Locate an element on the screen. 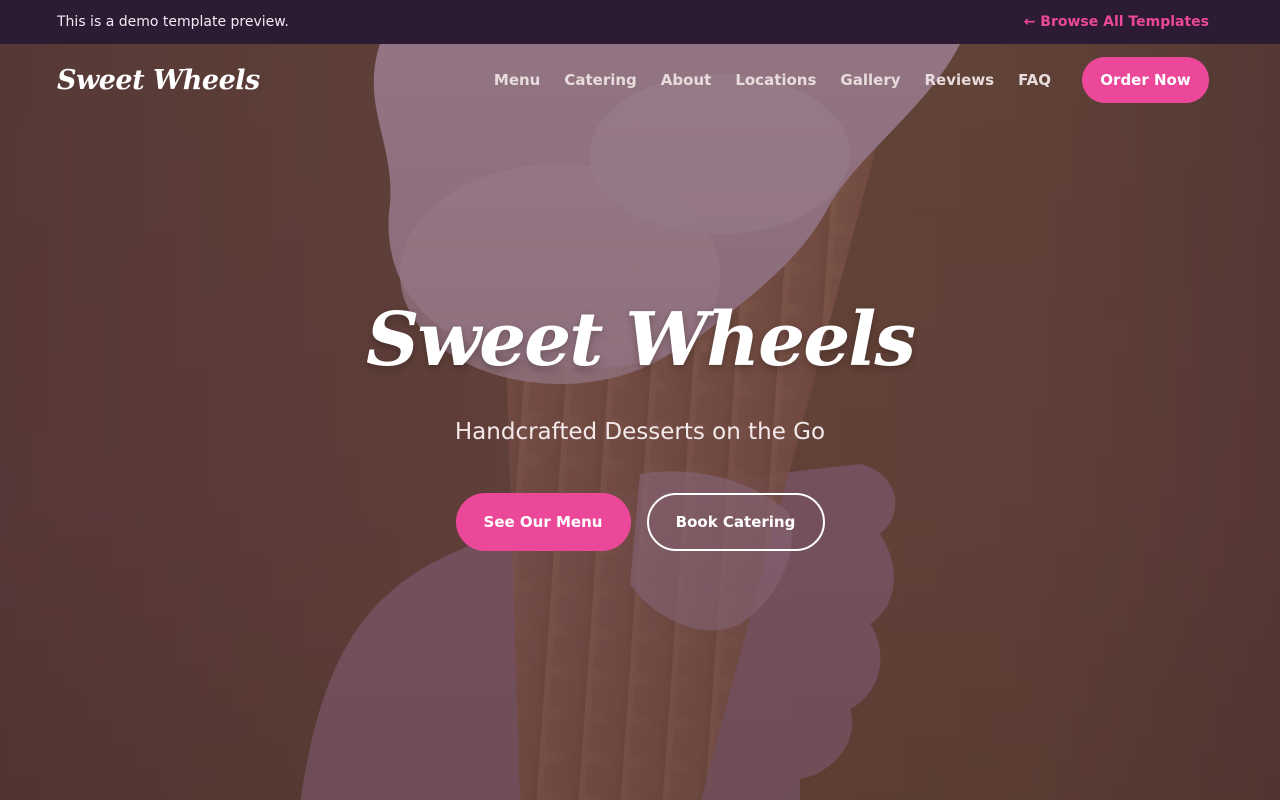 This screenshot has height=800, width=1280. hero-title: Sweet Wheels is located at coordinates (640, 340).